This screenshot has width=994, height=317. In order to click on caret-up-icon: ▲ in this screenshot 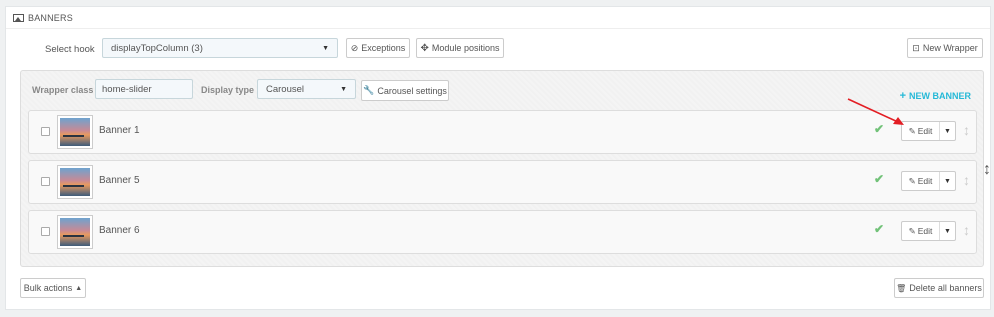, I will do `click(79, 288)`.